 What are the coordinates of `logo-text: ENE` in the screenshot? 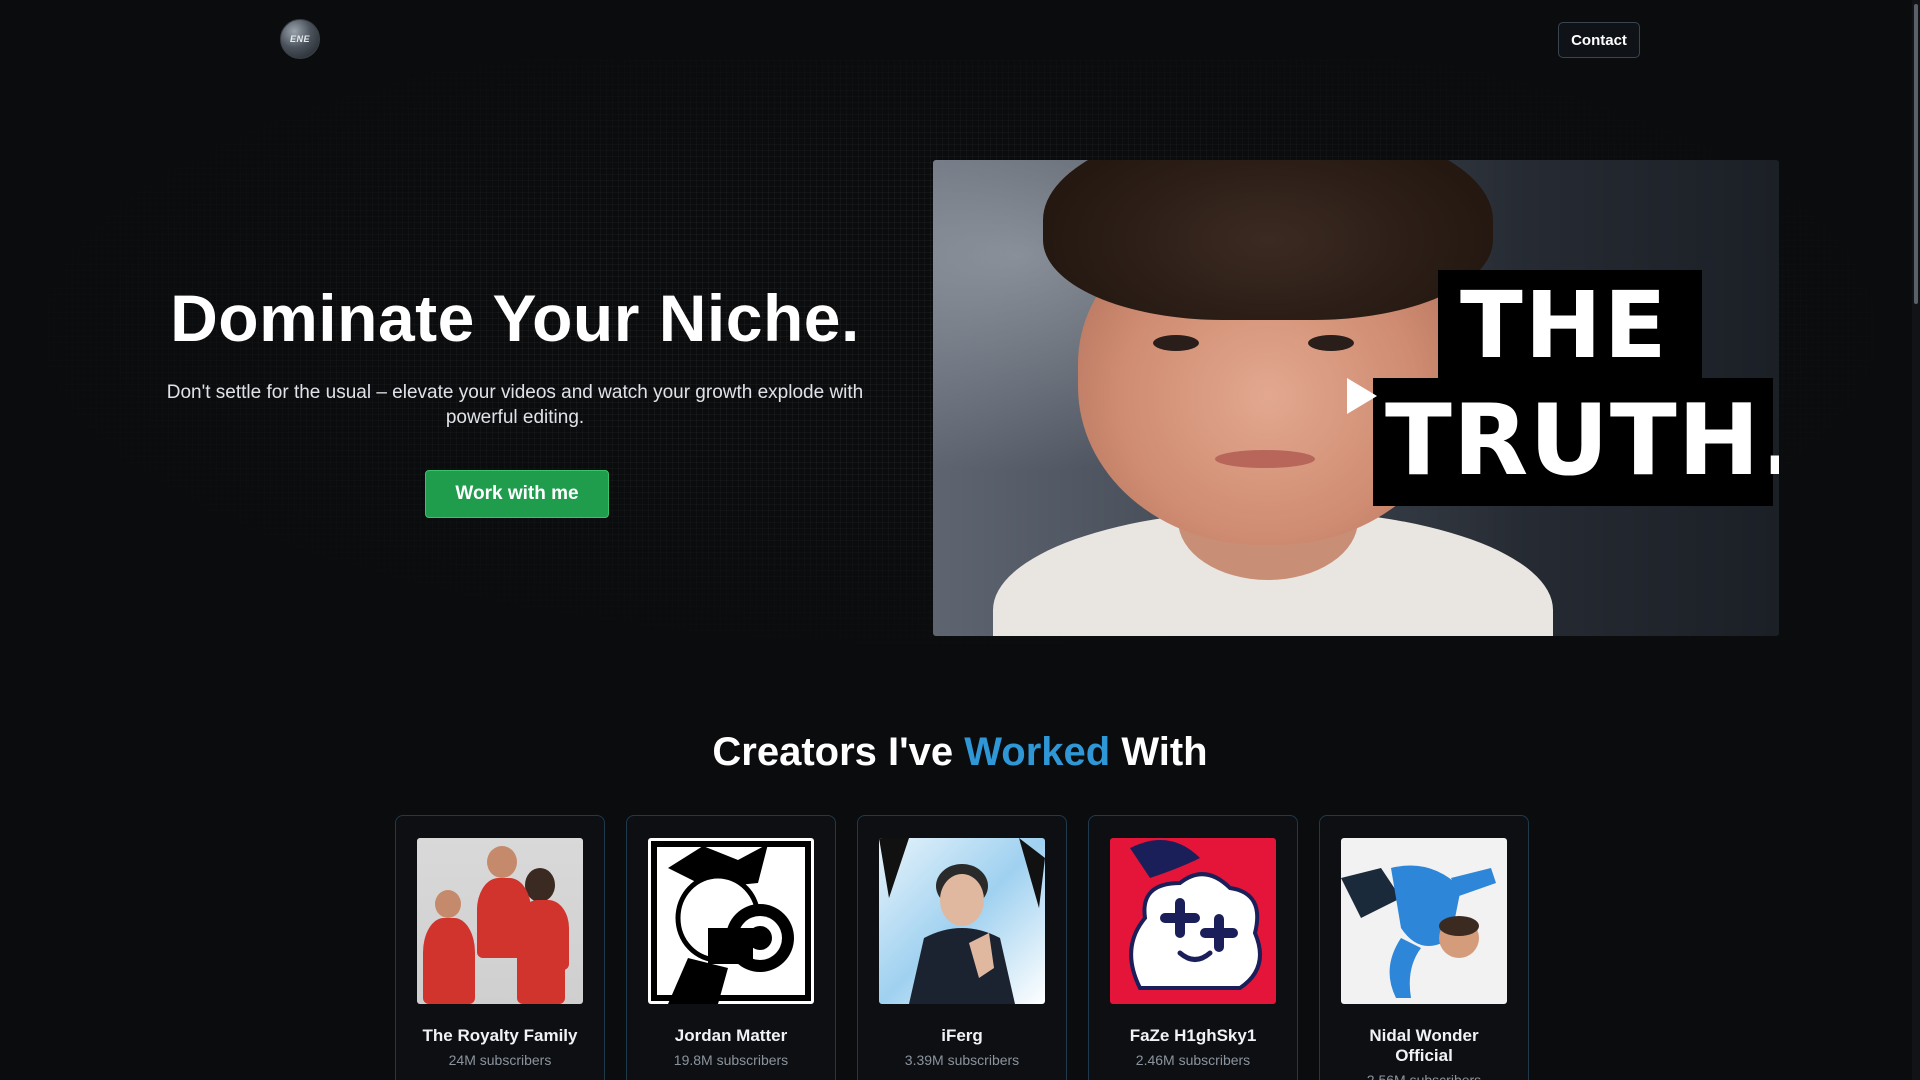 It's located at (299, 39).